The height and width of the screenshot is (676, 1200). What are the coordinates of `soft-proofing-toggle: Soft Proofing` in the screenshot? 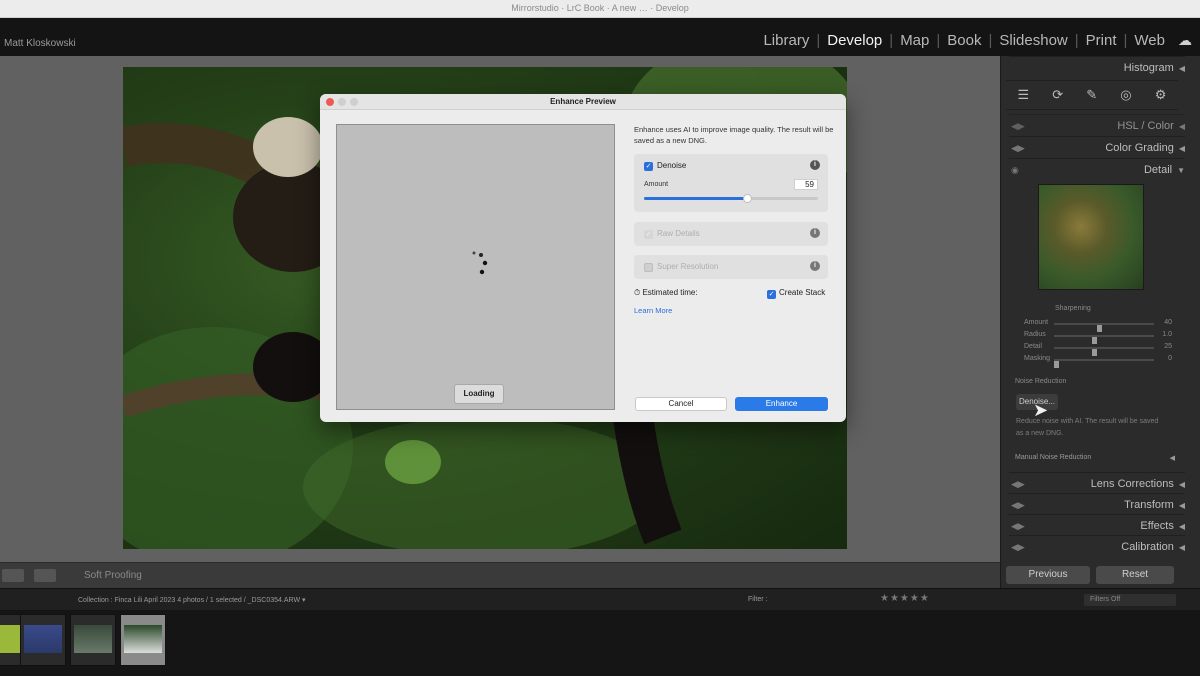 It's located at (113, 575).